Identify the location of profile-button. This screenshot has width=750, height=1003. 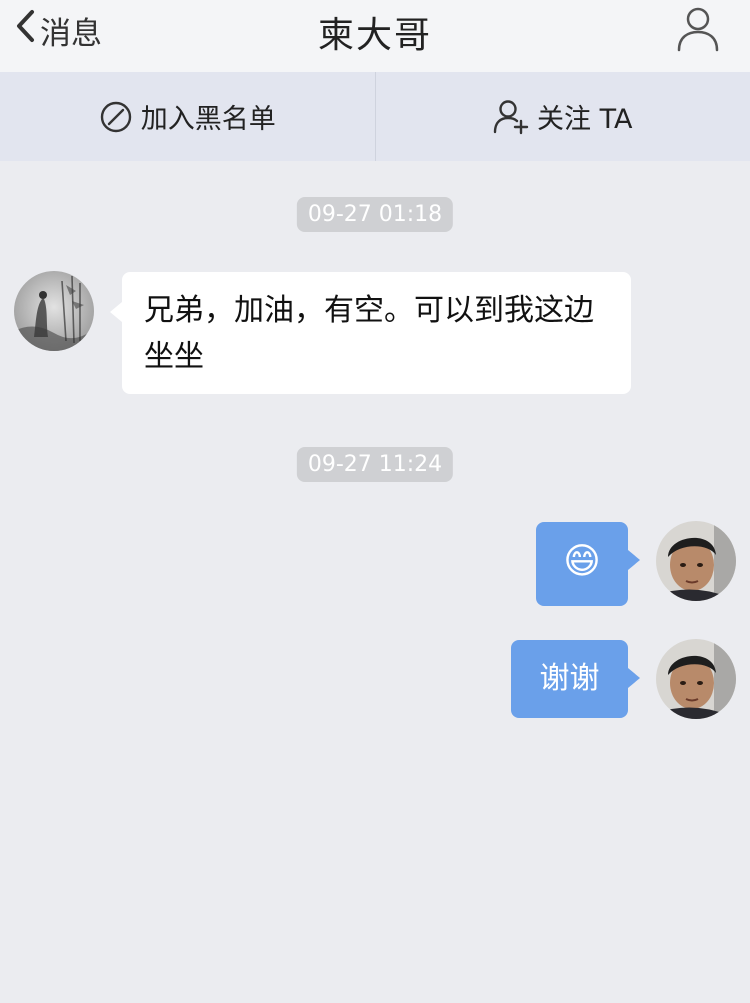
(698, 29).